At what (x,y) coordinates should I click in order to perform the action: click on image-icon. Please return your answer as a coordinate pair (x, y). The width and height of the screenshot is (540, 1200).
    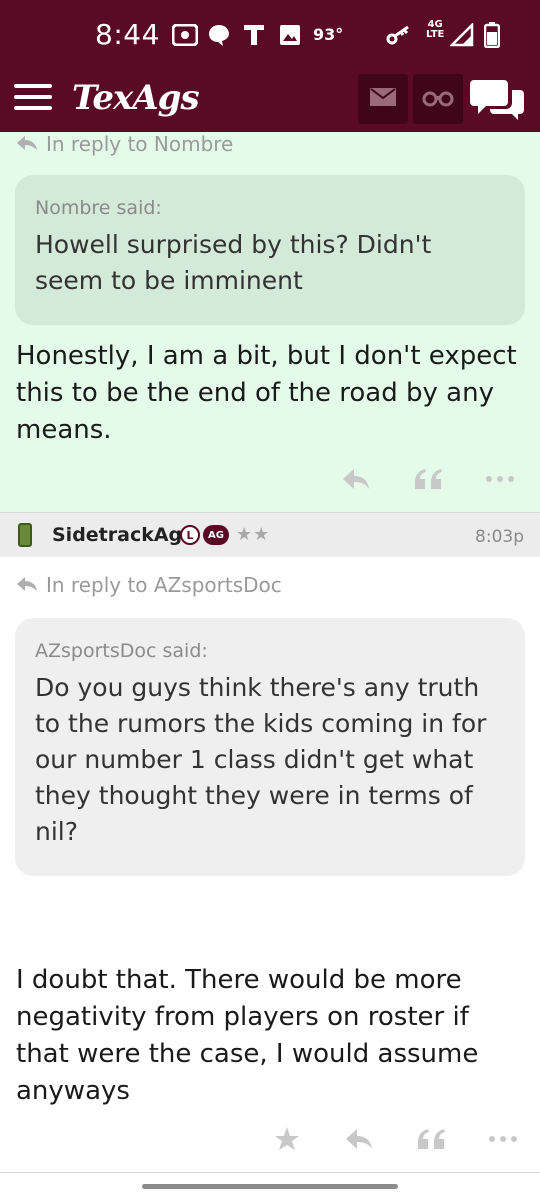
    Looking at the image, I should click on (290, 35).